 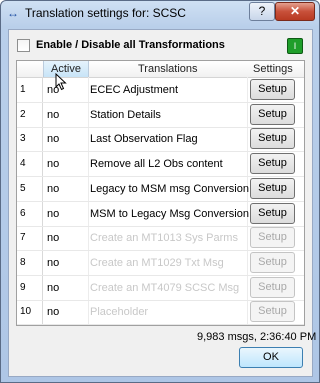 I want to click on status-led-icon: I, so click(x=295, y=46).